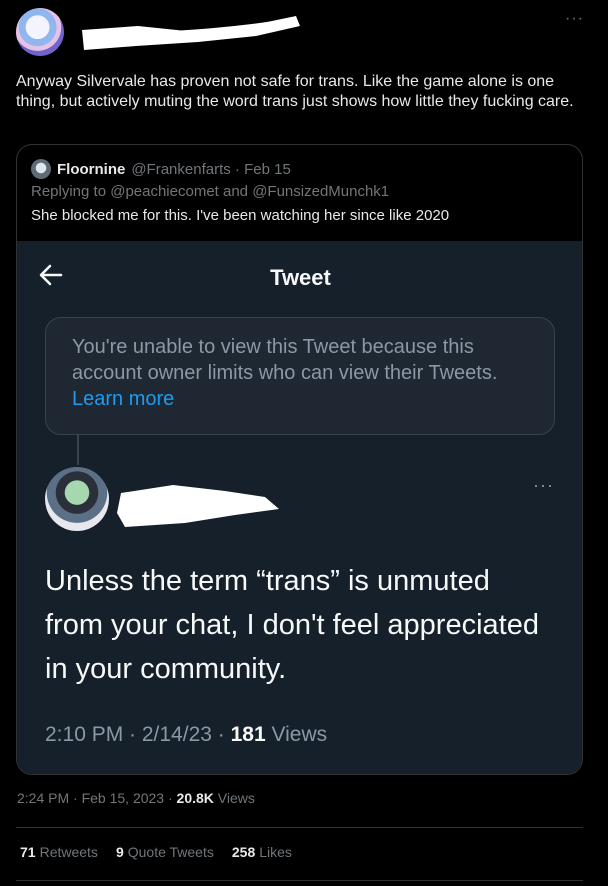 This screenshot has width=608, height=886. What do you see at coordinates (41, 169) in the screenshot?
I see `quoted-author-avatar` at bounding box center [41, 169].